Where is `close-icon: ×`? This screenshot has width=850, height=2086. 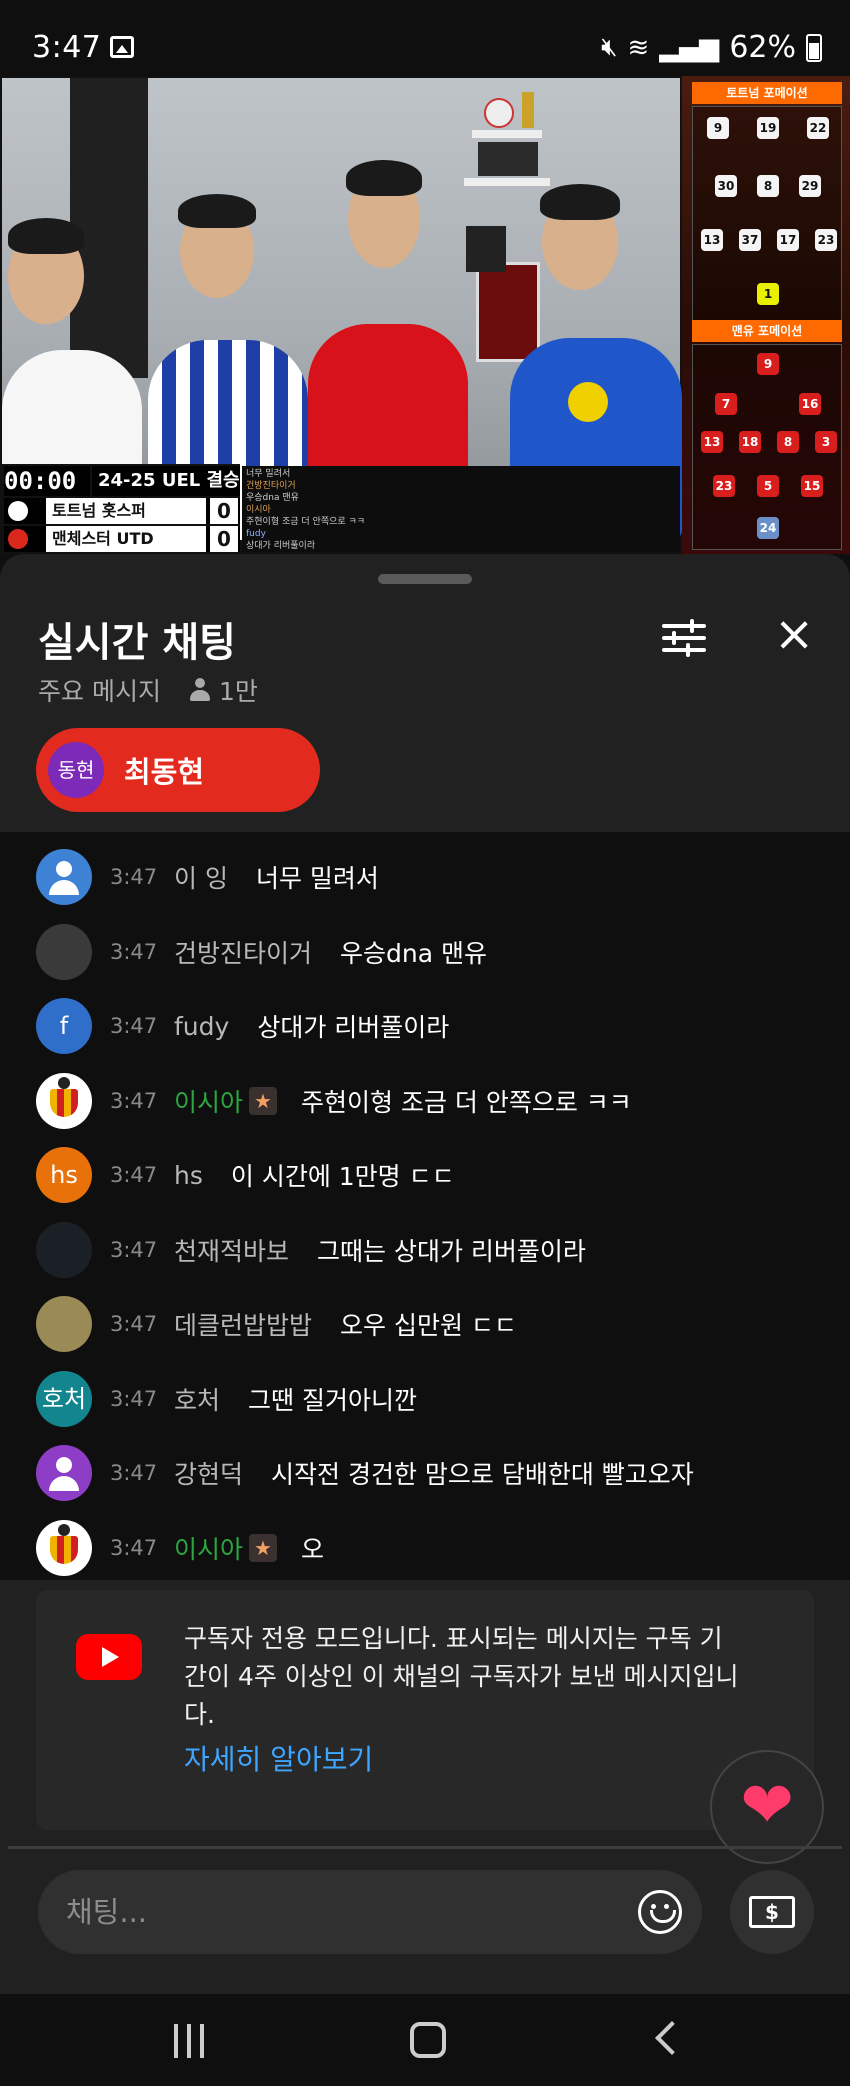 close-icon: × is located at coordinates (794, 634).